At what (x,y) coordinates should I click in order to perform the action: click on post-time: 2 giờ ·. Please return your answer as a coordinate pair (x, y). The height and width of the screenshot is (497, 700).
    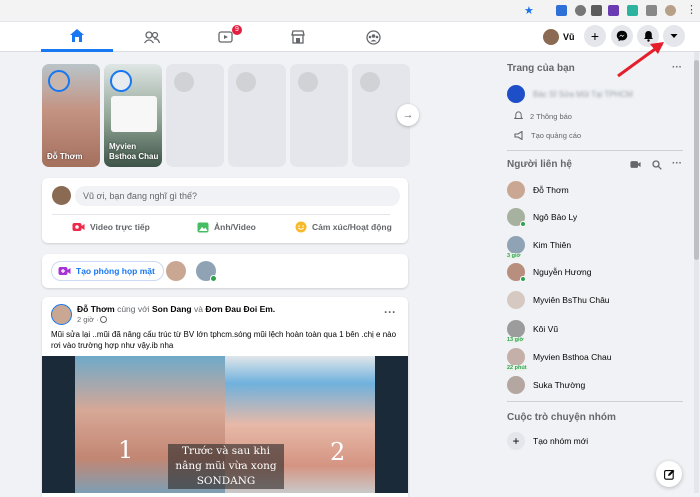
    Looking at the image, I should click on (92, 319).